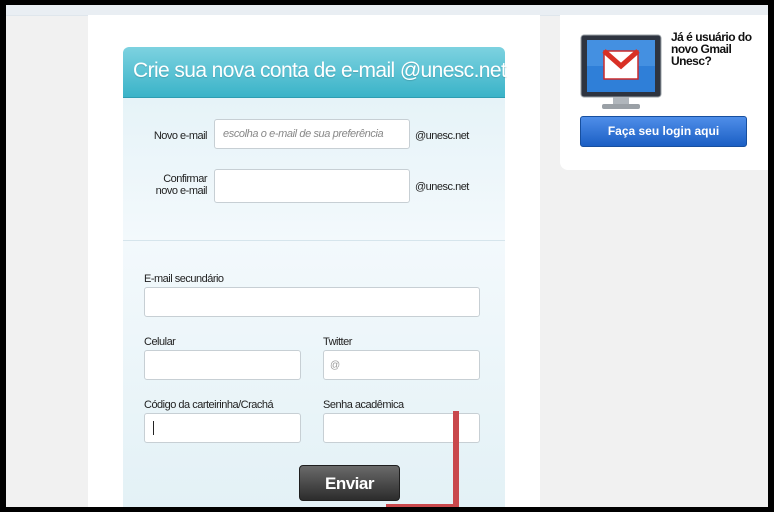 The image size is (774, 512). I want to click on phone-label: Celular, so click(160, 342).